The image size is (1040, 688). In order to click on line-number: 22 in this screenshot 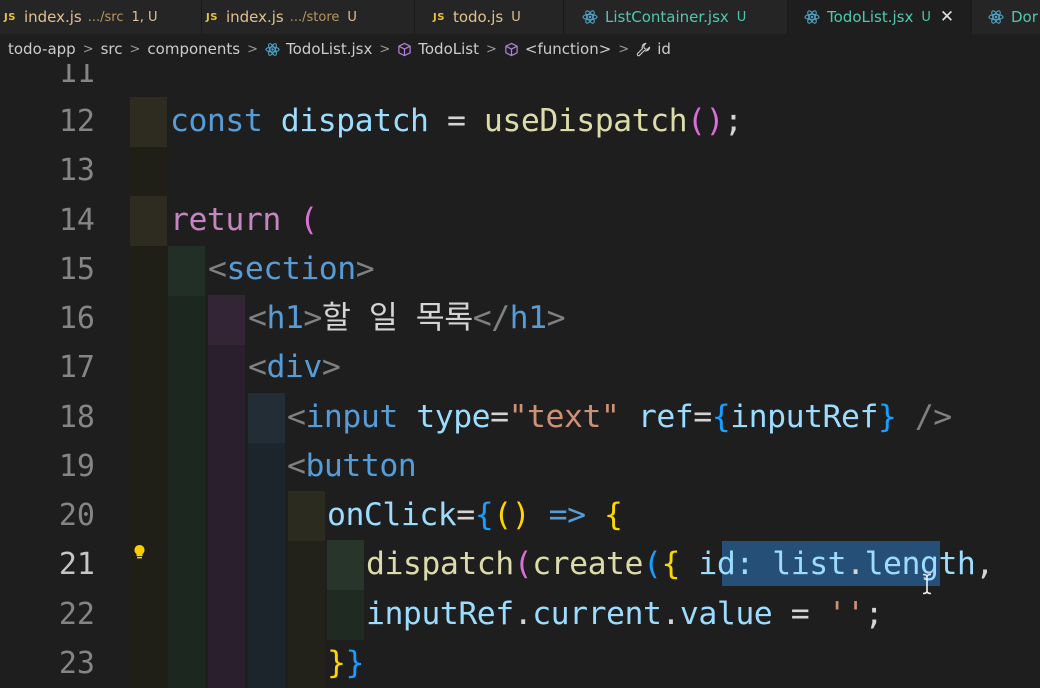, I will do `click(76, 614)`.